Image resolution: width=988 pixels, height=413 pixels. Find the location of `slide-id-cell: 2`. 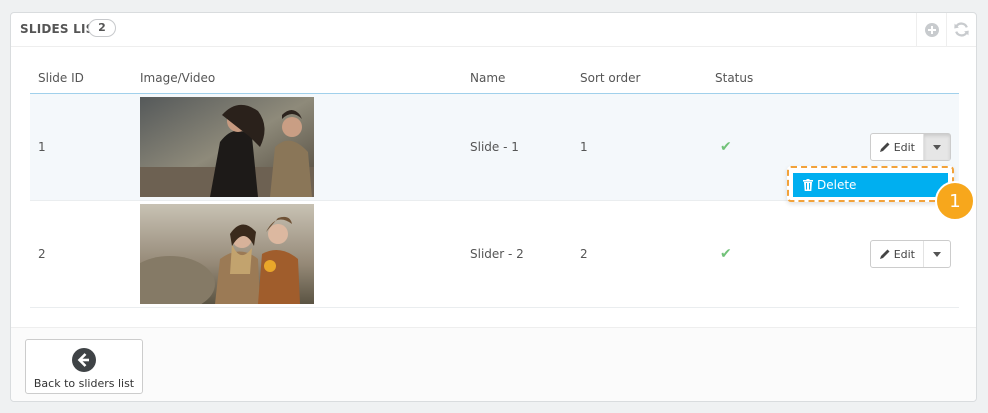

slide-id-cell: 2 is located at coordinates (81, 254).